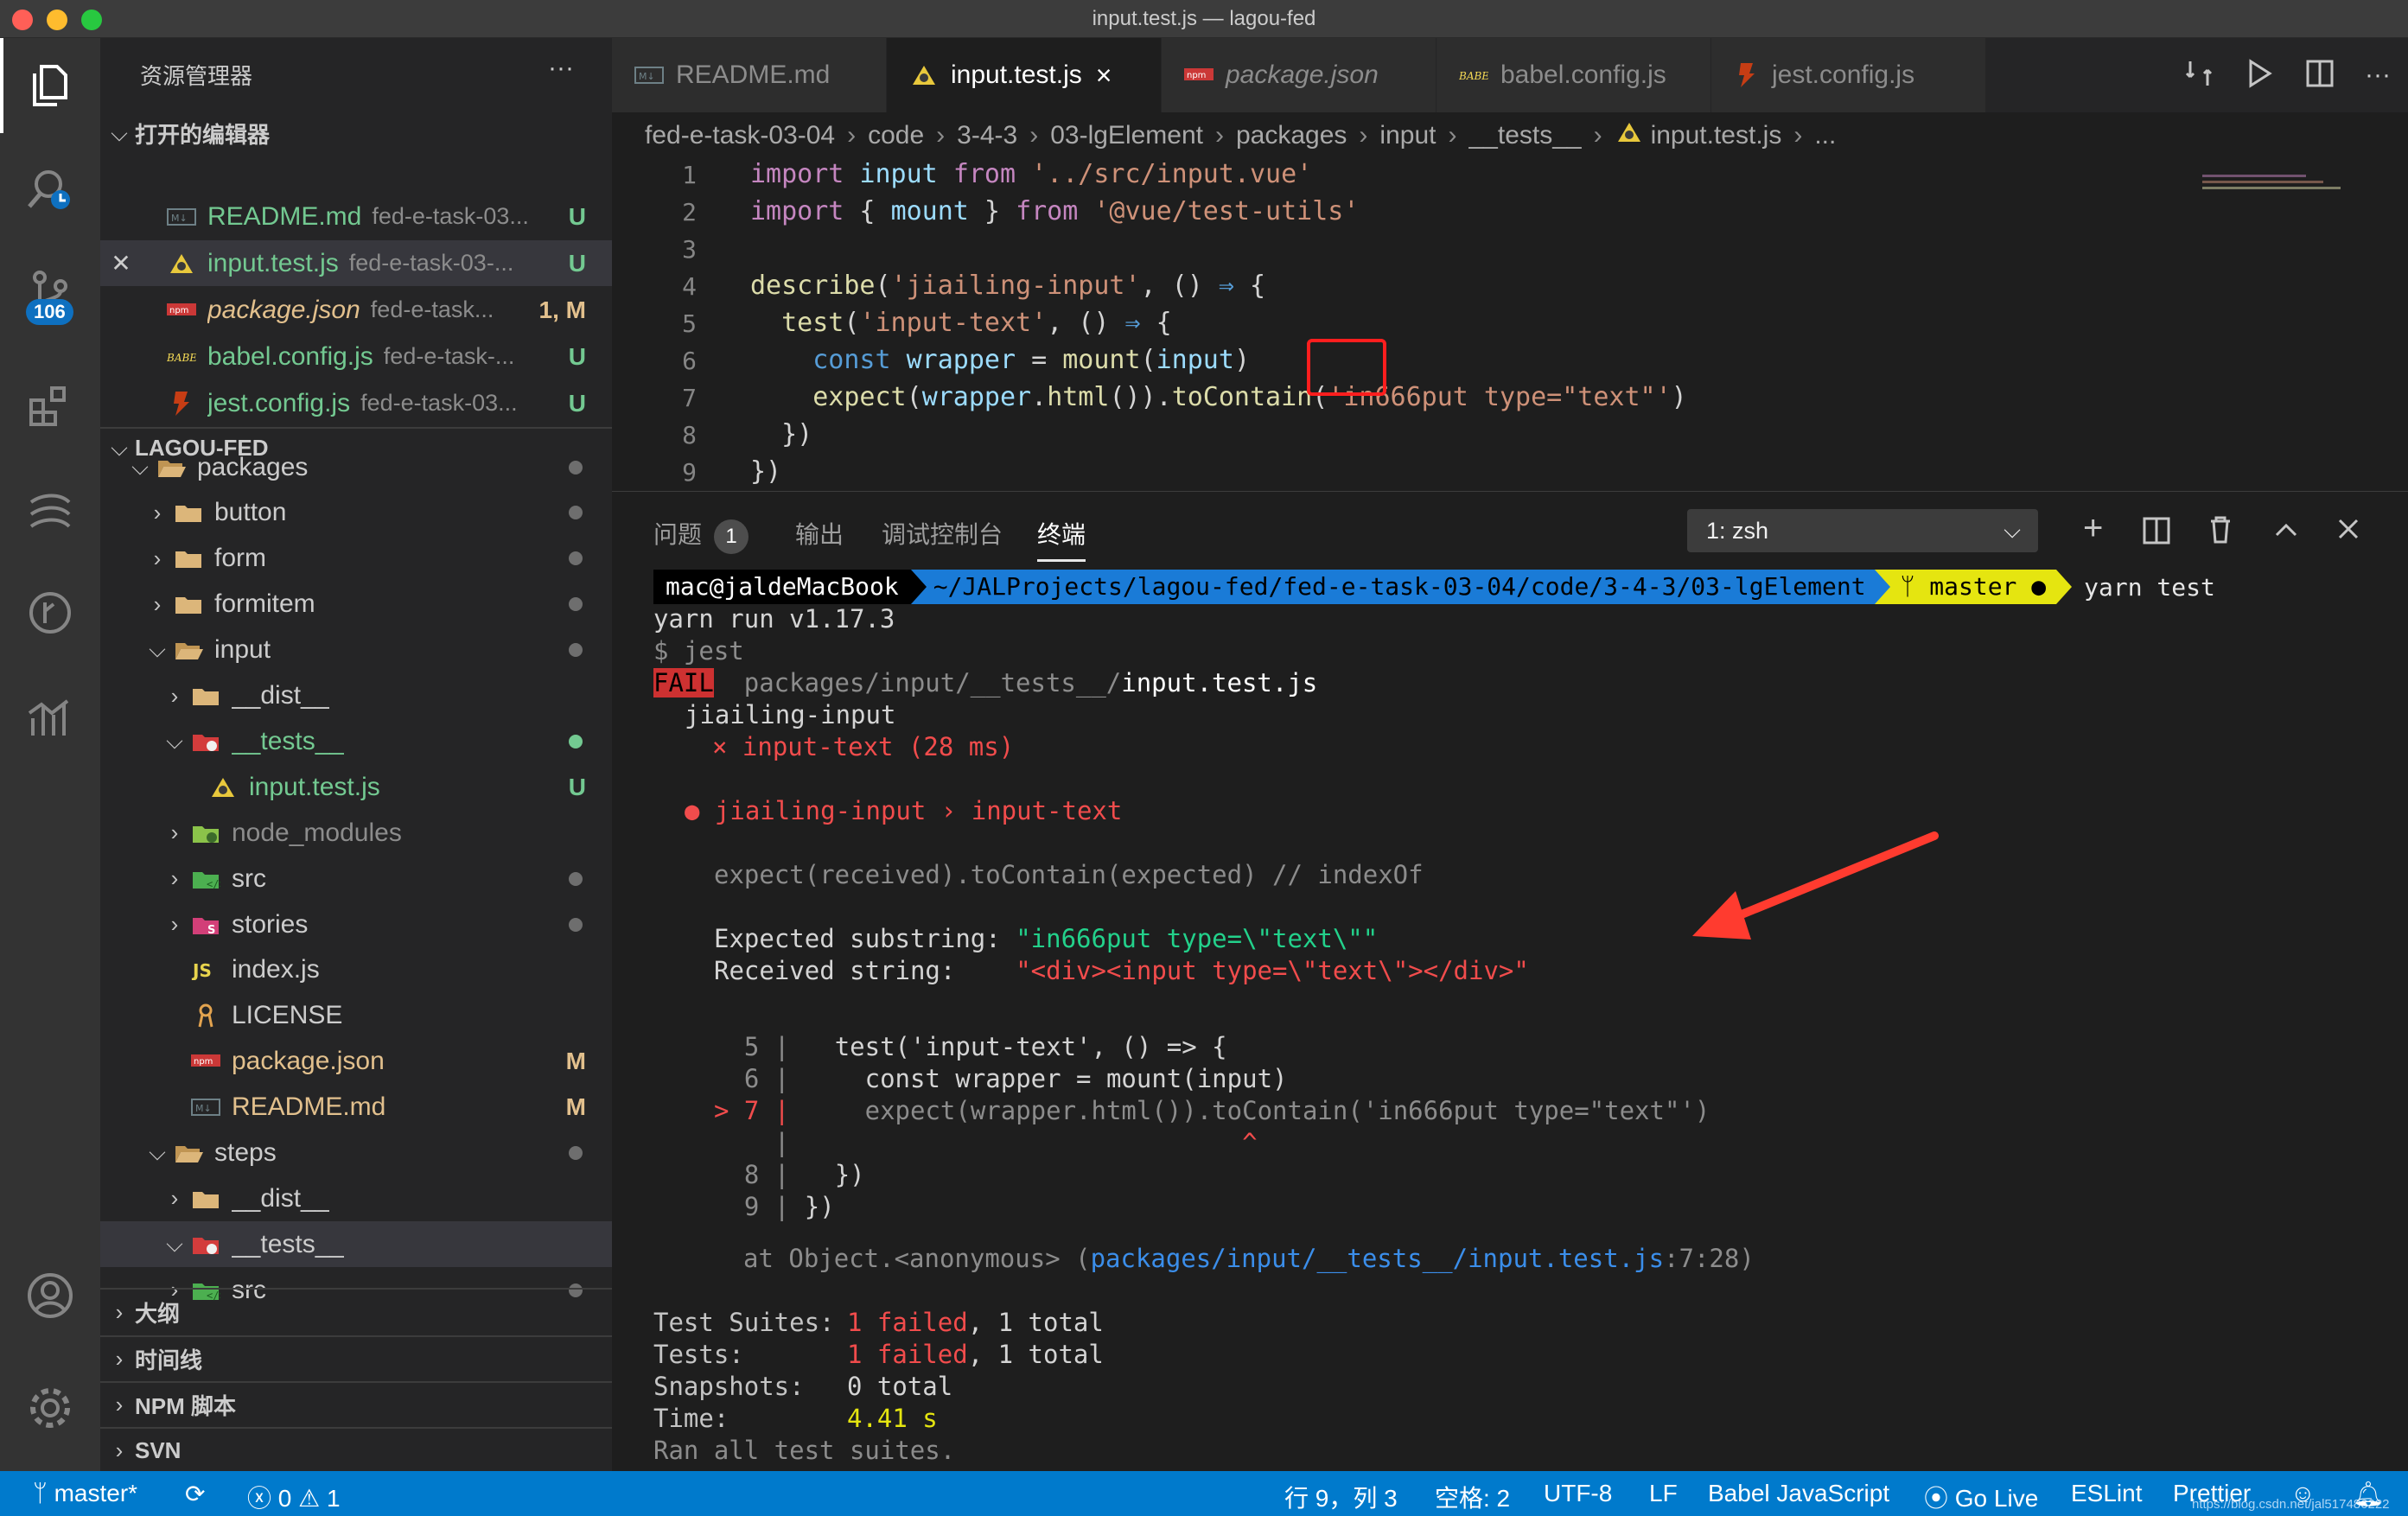 The height and width of the screenshot is (1516, 2408). Describe the element at coordinates (2156, 533) in the screenshot. I see `split-terminal-icon` at that location.